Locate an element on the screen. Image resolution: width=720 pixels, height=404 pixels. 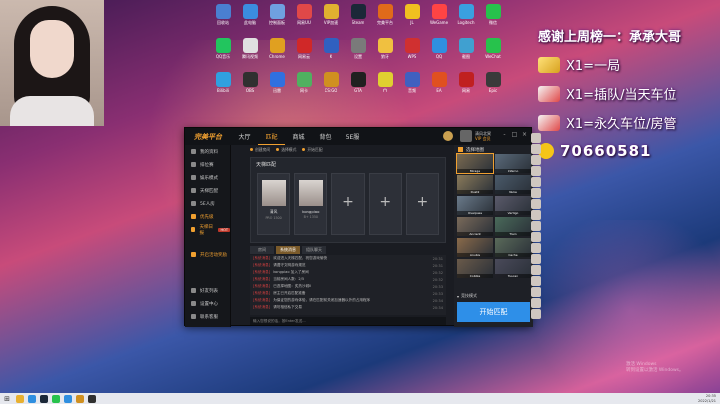
desktop-icon: WeChat is located at coordinates (493, 52).